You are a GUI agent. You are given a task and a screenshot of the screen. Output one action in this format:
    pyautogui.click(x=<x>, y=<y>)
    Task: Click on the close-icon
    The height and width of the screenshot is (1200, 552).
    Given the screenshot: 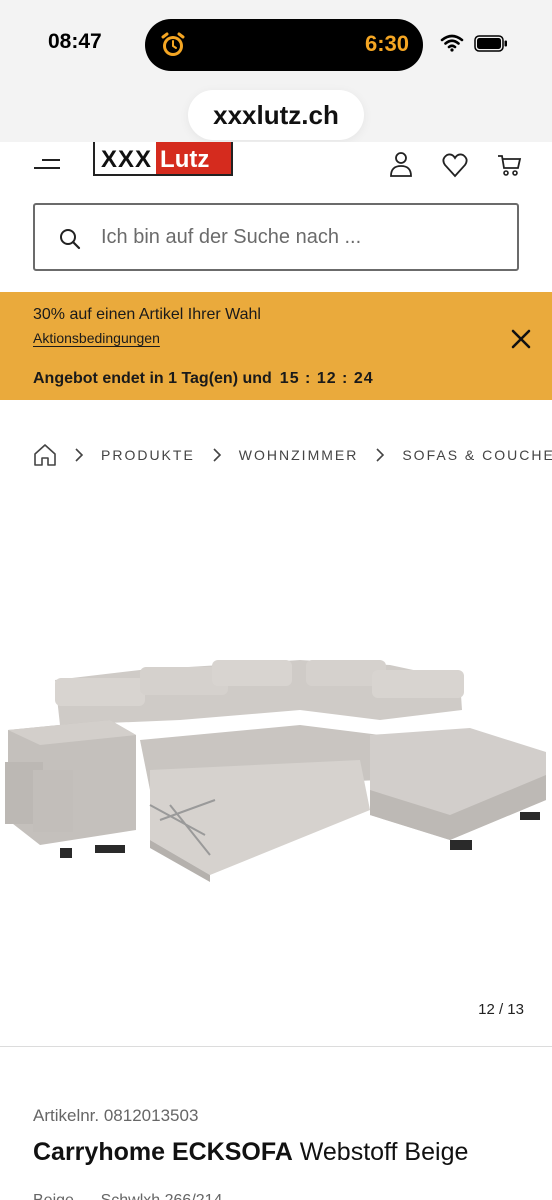 What is the action you would take?
    pyautogui.click(x=521, y=339)
    